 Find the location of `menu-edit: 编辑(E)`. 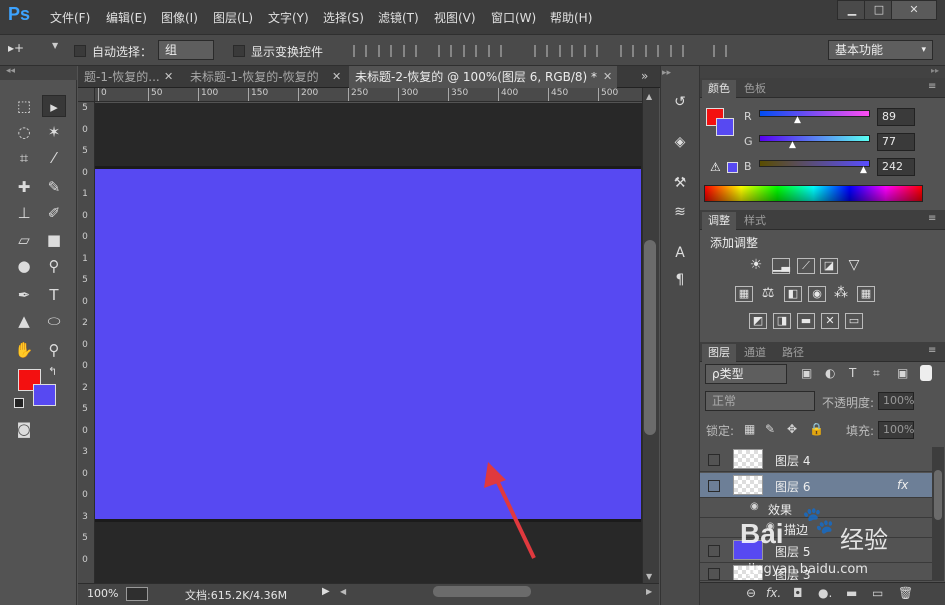

menu-edit: 编辑(E) is located at coordinates (126, 17).